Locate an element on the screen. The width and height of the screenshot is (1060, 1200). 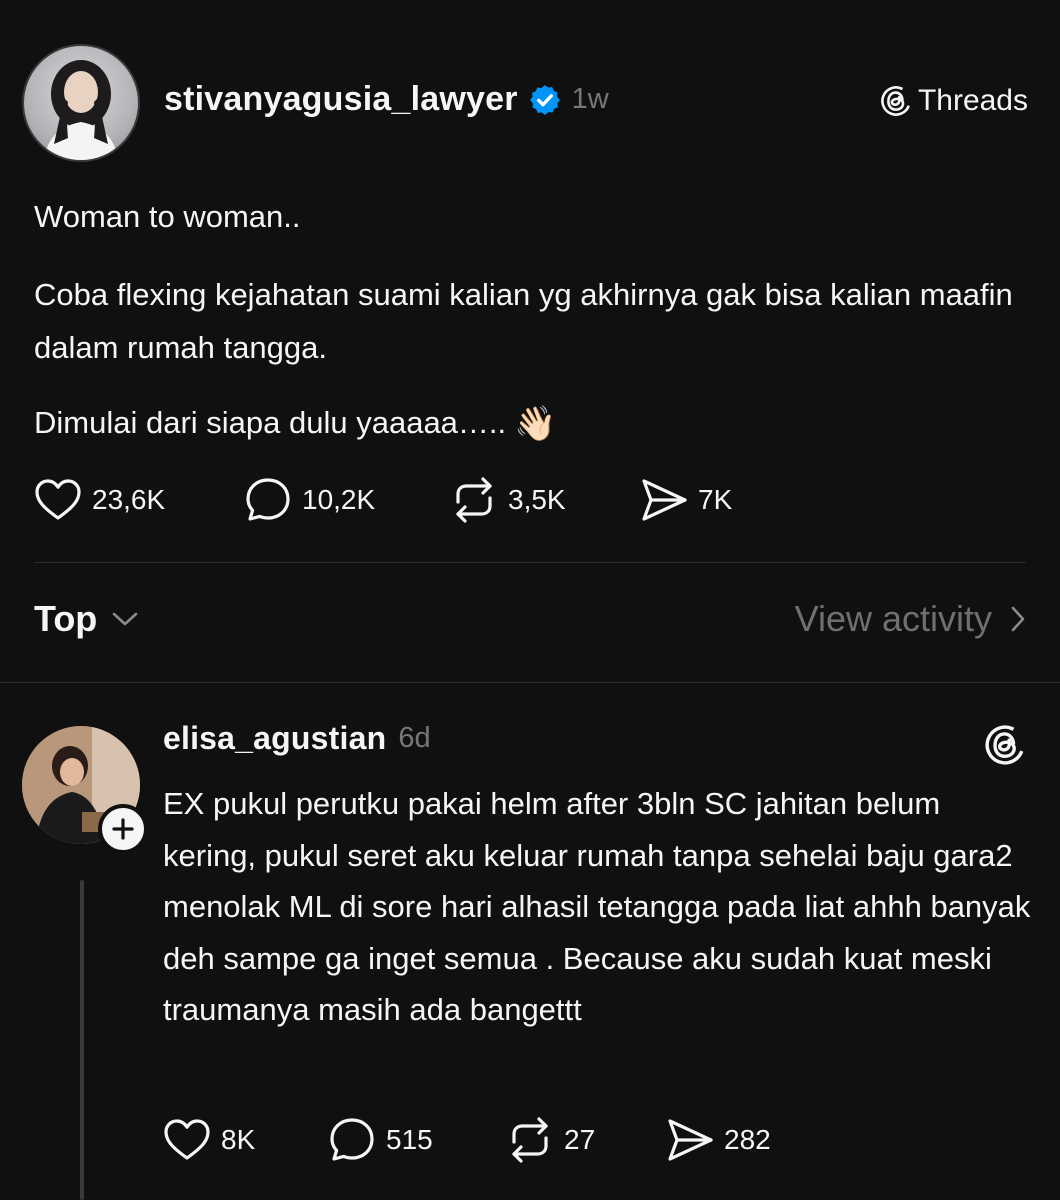
post-paragraph-3-text: Dimulai dari siapa dulu yaaaaa….. is located at coordinates (270, 422).